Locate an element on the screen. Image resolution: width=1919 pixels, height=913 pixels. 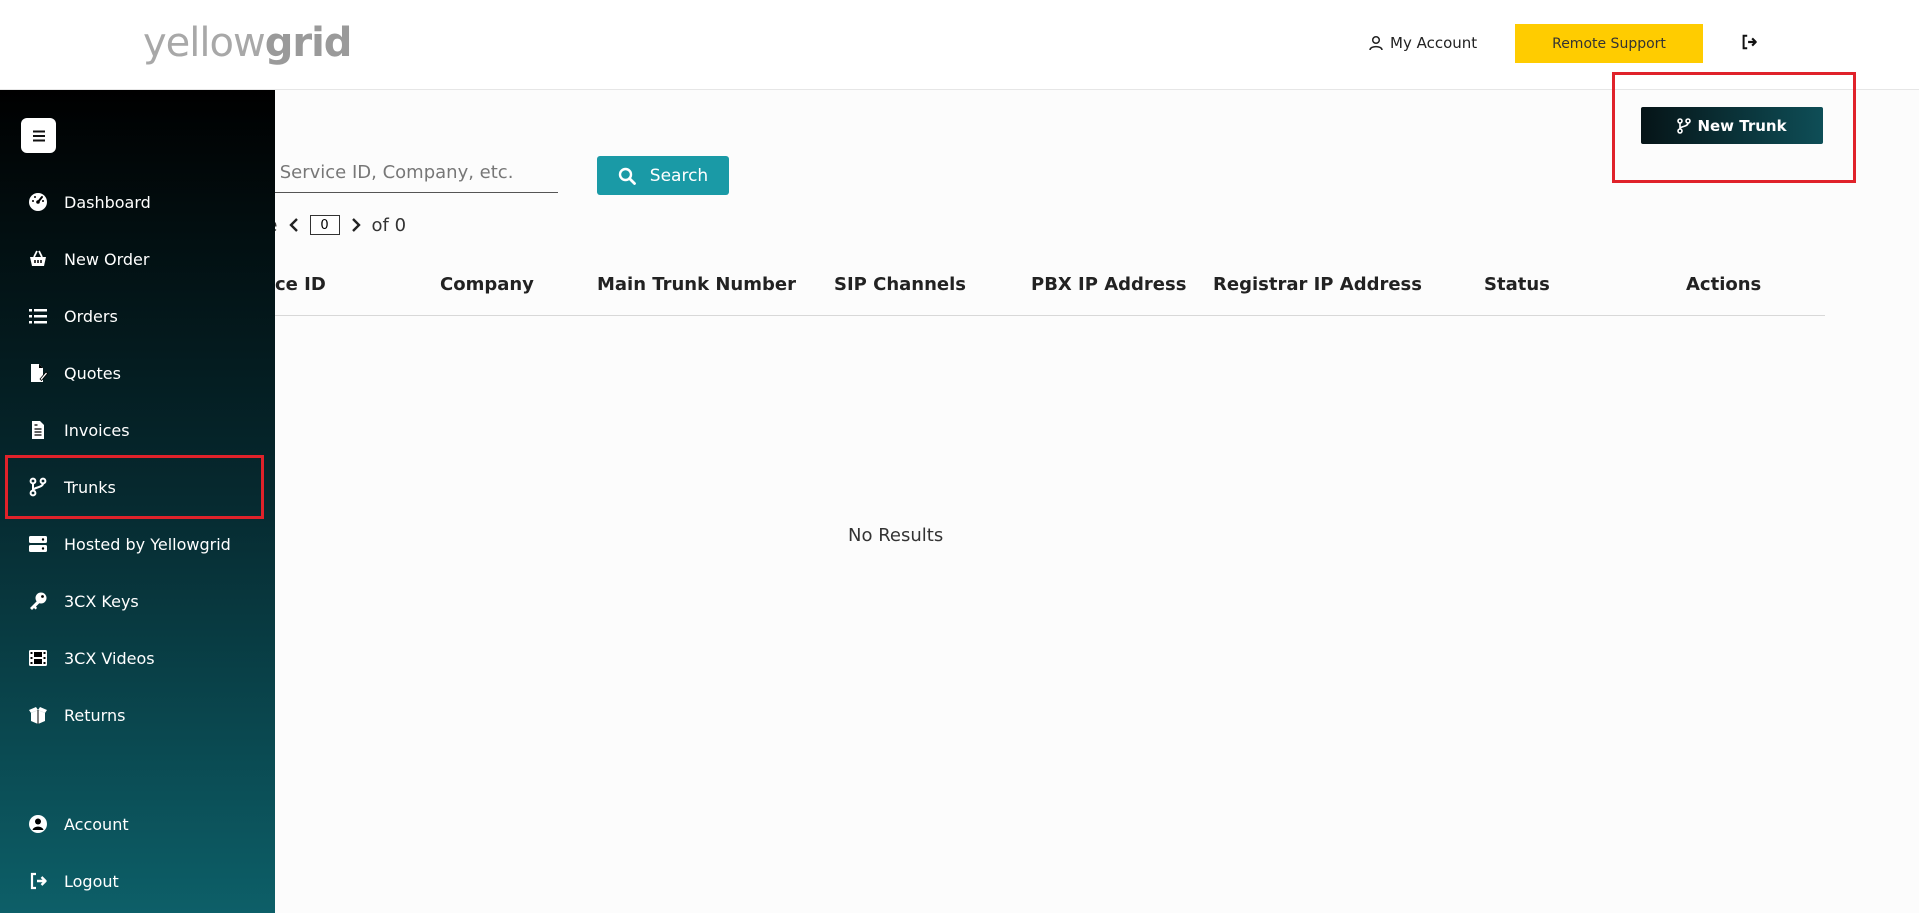
top-header: yellowgrid My Account Remote Support is located at coordinates (959, 45).